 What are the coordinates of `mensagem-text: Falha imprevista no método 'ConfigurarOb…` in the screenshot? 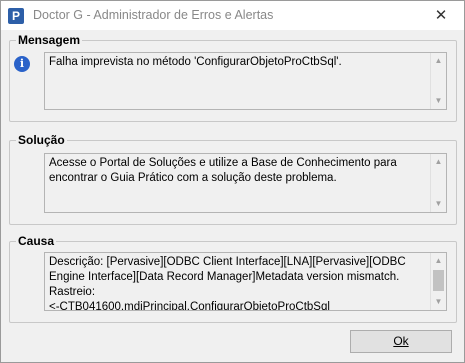 It's located at (195, 62).